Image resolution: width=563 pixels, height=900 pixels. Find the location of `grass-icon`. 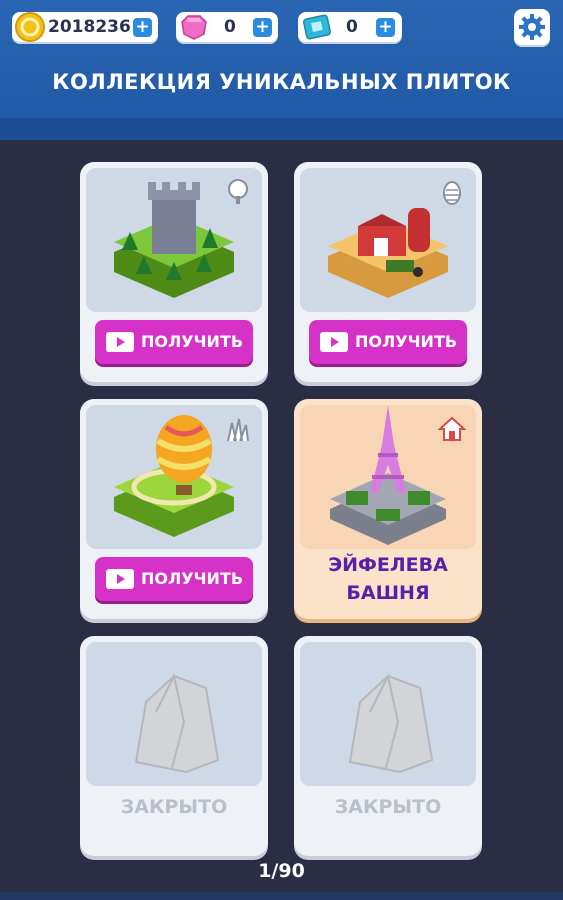

grass-icon is located at coordinates (238, 430).